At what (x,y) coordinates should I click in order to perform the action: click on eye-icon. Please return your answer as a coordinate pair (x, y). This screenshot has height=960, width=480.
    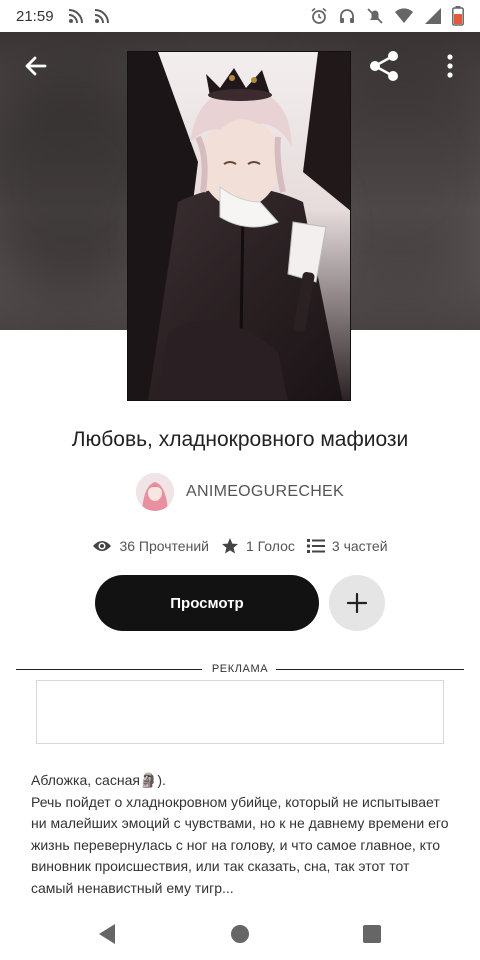
    Looking at the image, I should click on (102, 546).